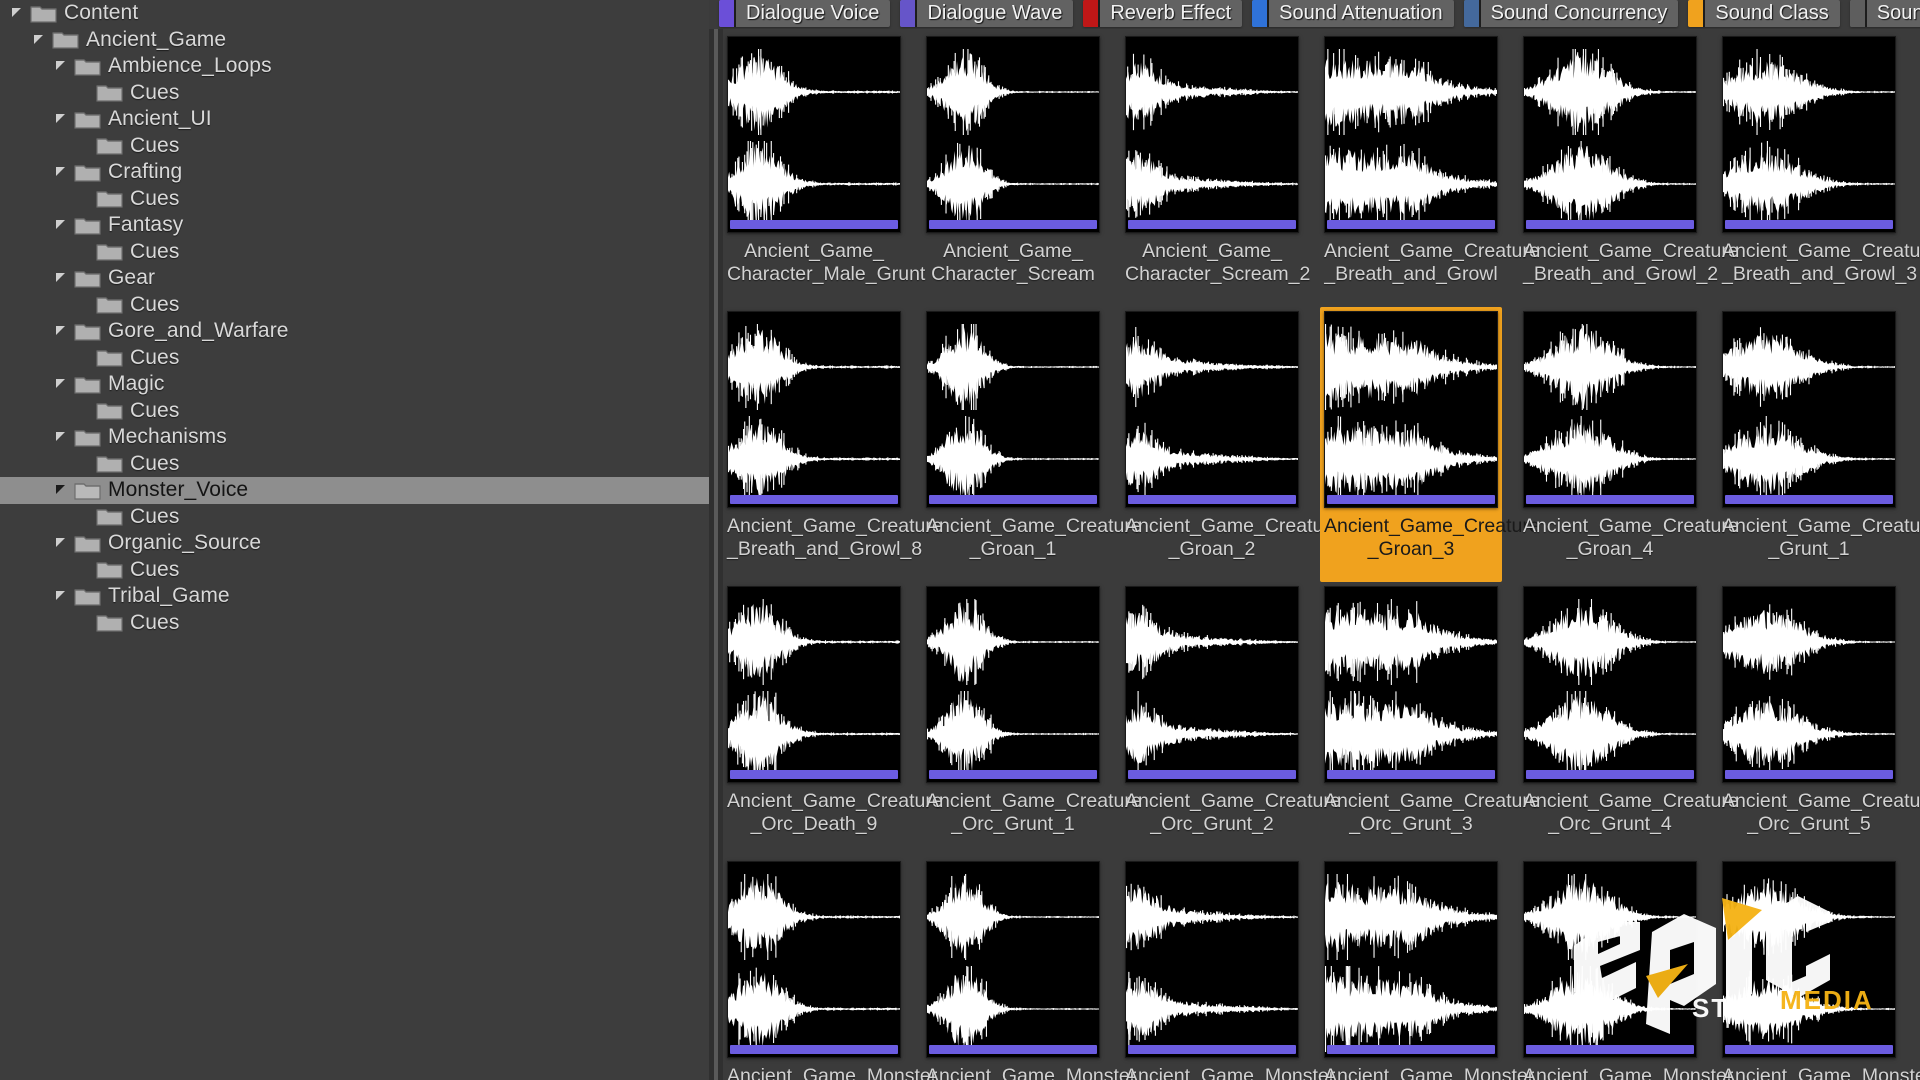  I want to click on filter-label: Sound Concurrency, so click(1579, 13).